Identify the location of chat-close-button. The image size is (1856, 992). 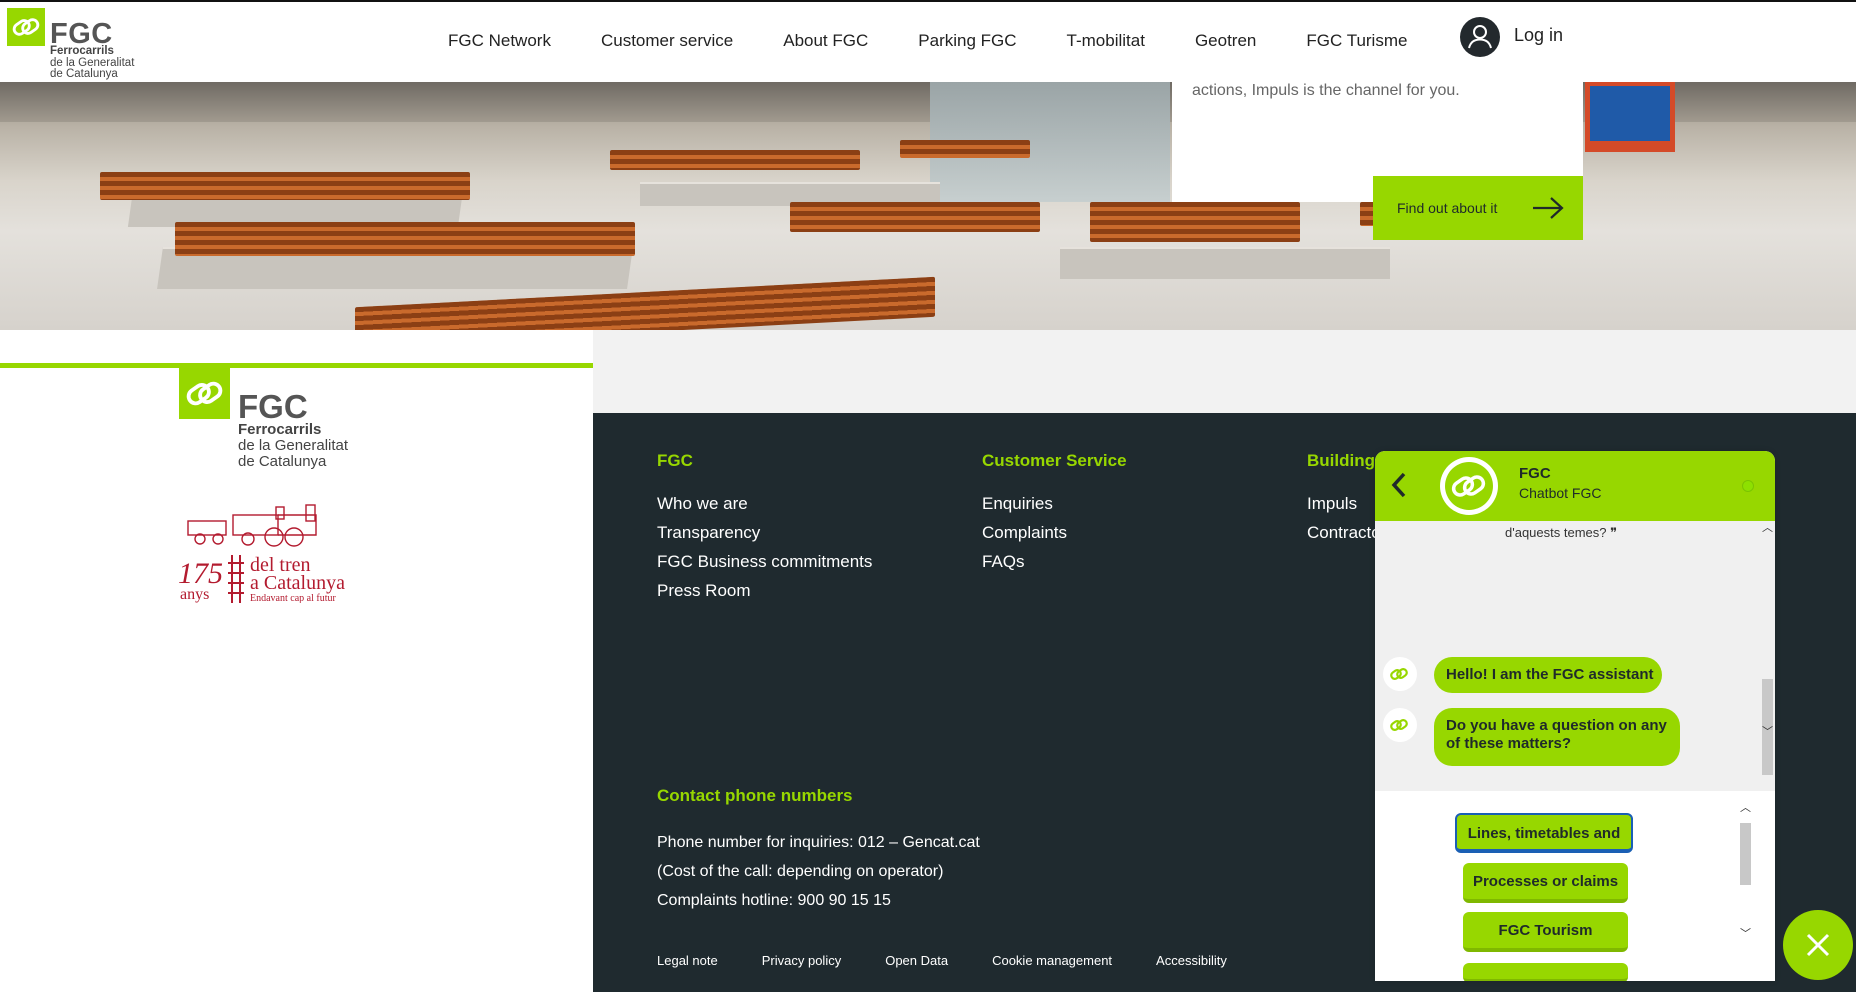
(1818, 945).